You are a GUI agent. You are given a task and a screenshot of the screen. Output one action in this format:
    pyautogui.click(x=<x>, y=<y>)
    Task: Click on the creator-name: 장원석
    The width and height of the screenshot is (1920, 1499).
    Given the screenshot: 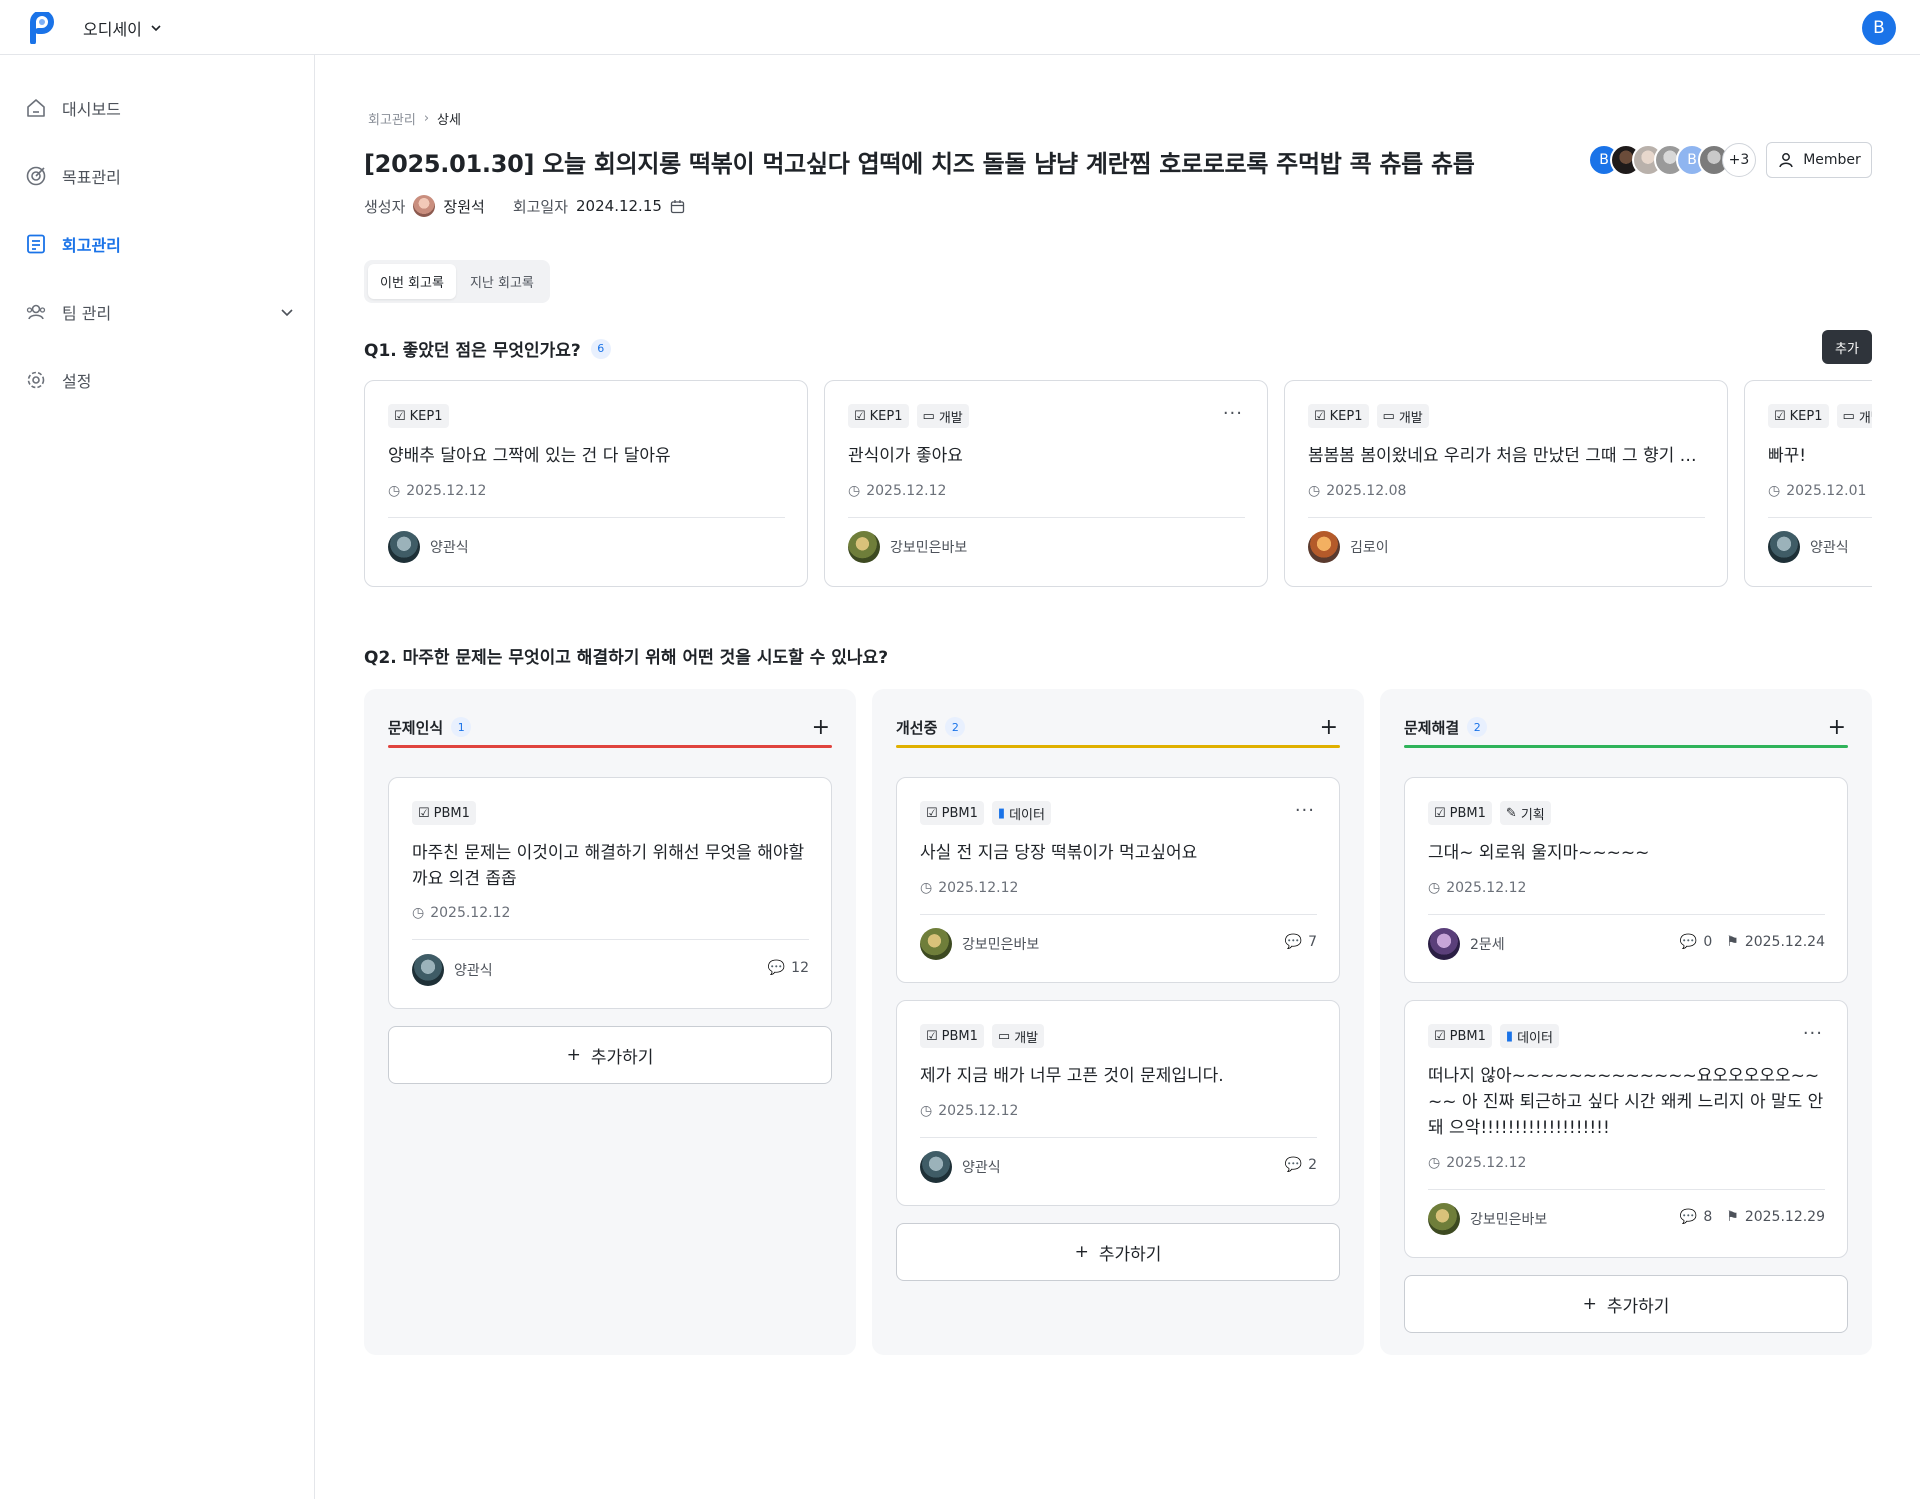 What is the action you would take?
    pyautogui.click(x=464, y=206)
    